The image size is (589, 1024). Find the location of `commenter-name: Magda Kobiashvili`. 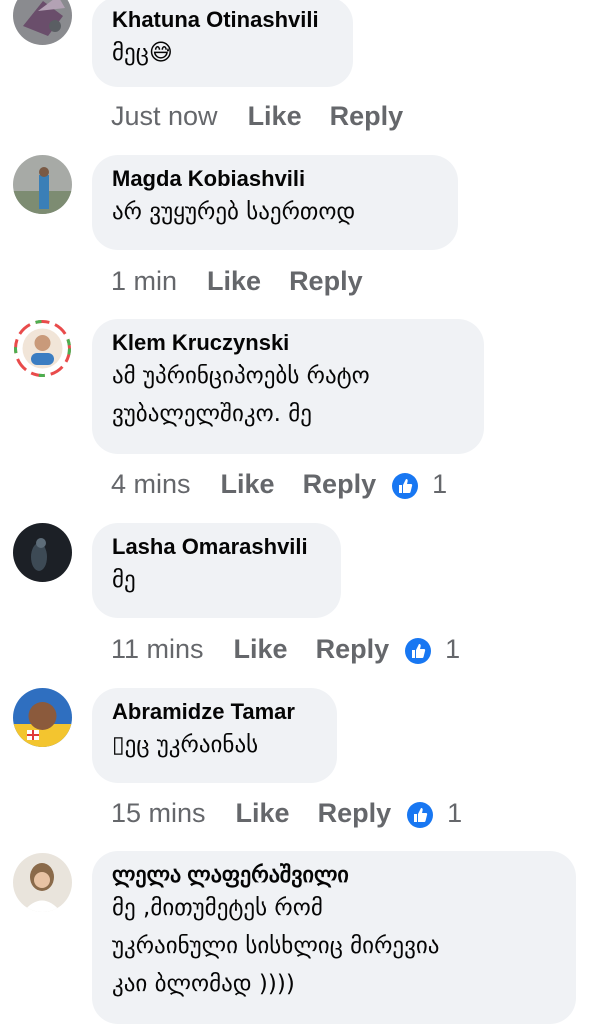

commenter-name: Magda Kobiashvili is located at coordinates (275, 179).